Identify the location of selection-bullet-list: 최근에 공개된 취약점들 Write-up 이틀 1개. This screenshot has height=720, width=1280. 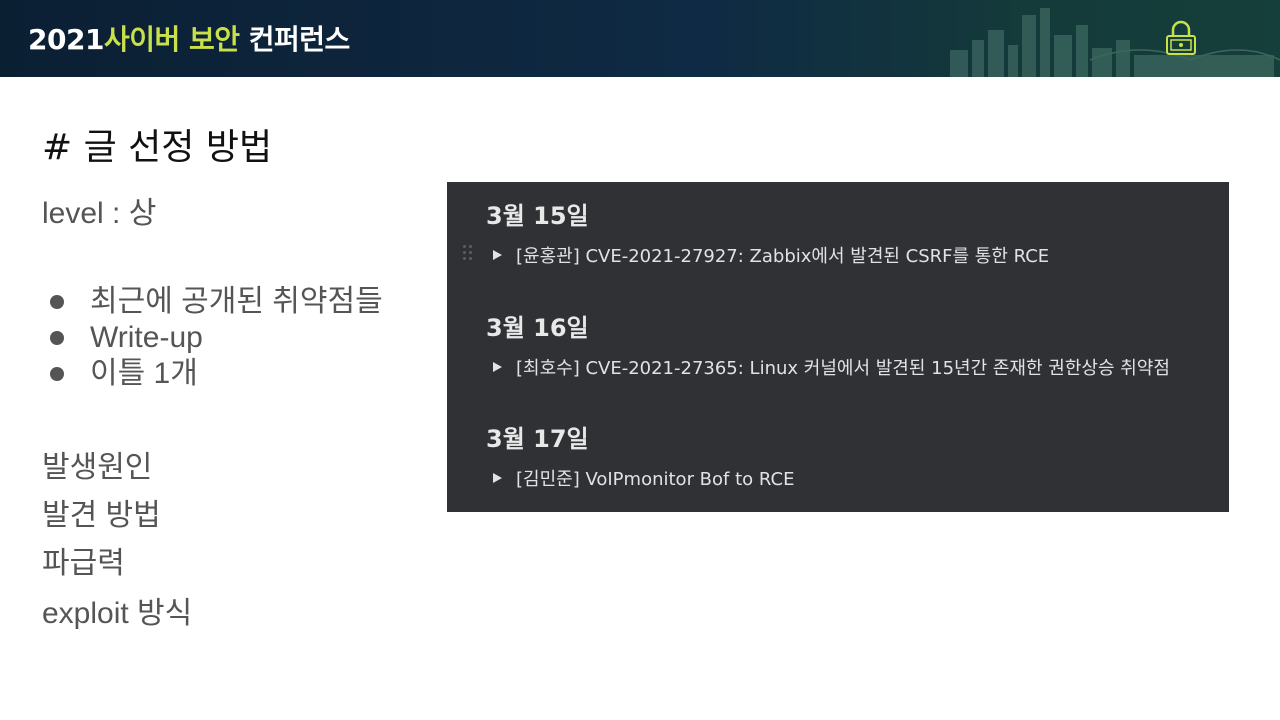
(212, 338).